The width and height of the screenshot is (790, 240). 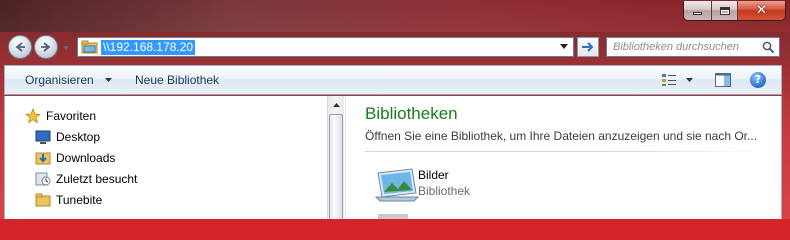 What do you see at coordinates (59, 80) in the screenshot?
I see `organize-button: Organisieren` at bounding box center [59, 80].